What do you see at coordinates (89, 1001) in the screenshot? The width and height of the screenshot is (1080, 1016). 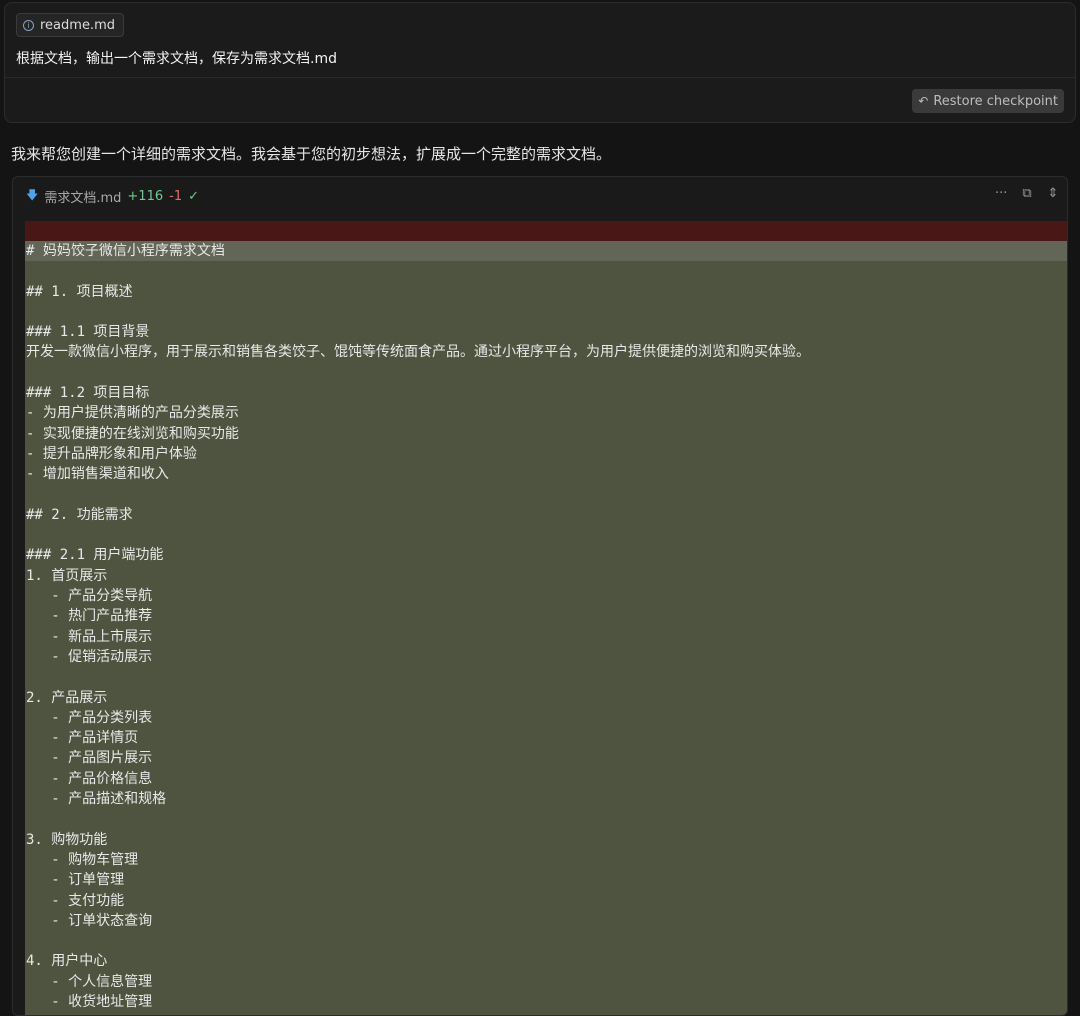 I see `code-line: - 收货地址管理` at bounding box center [89, 1001].